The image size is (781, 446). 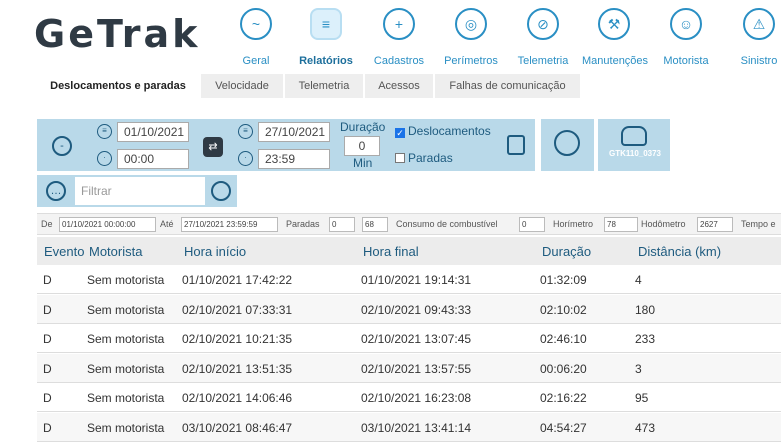 What do you see at coordinates (342, 224) in the screenshot?
I see `paradas-input: 0` at bounding box center [342, 224].